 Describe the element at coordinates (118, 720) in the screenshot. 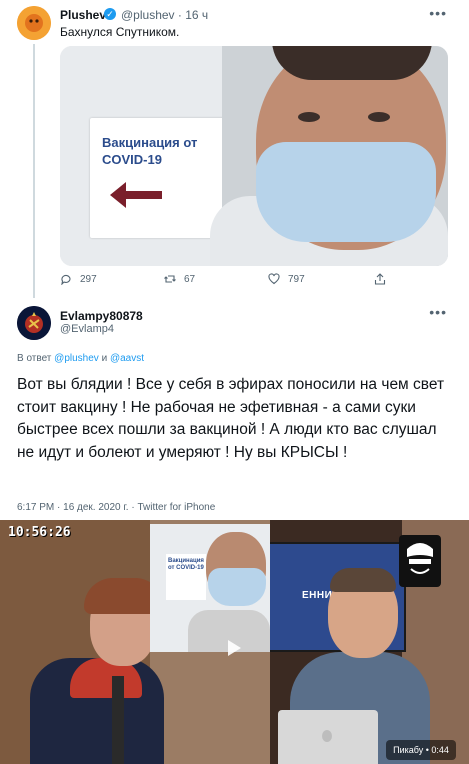

I see `microphone` at that location.